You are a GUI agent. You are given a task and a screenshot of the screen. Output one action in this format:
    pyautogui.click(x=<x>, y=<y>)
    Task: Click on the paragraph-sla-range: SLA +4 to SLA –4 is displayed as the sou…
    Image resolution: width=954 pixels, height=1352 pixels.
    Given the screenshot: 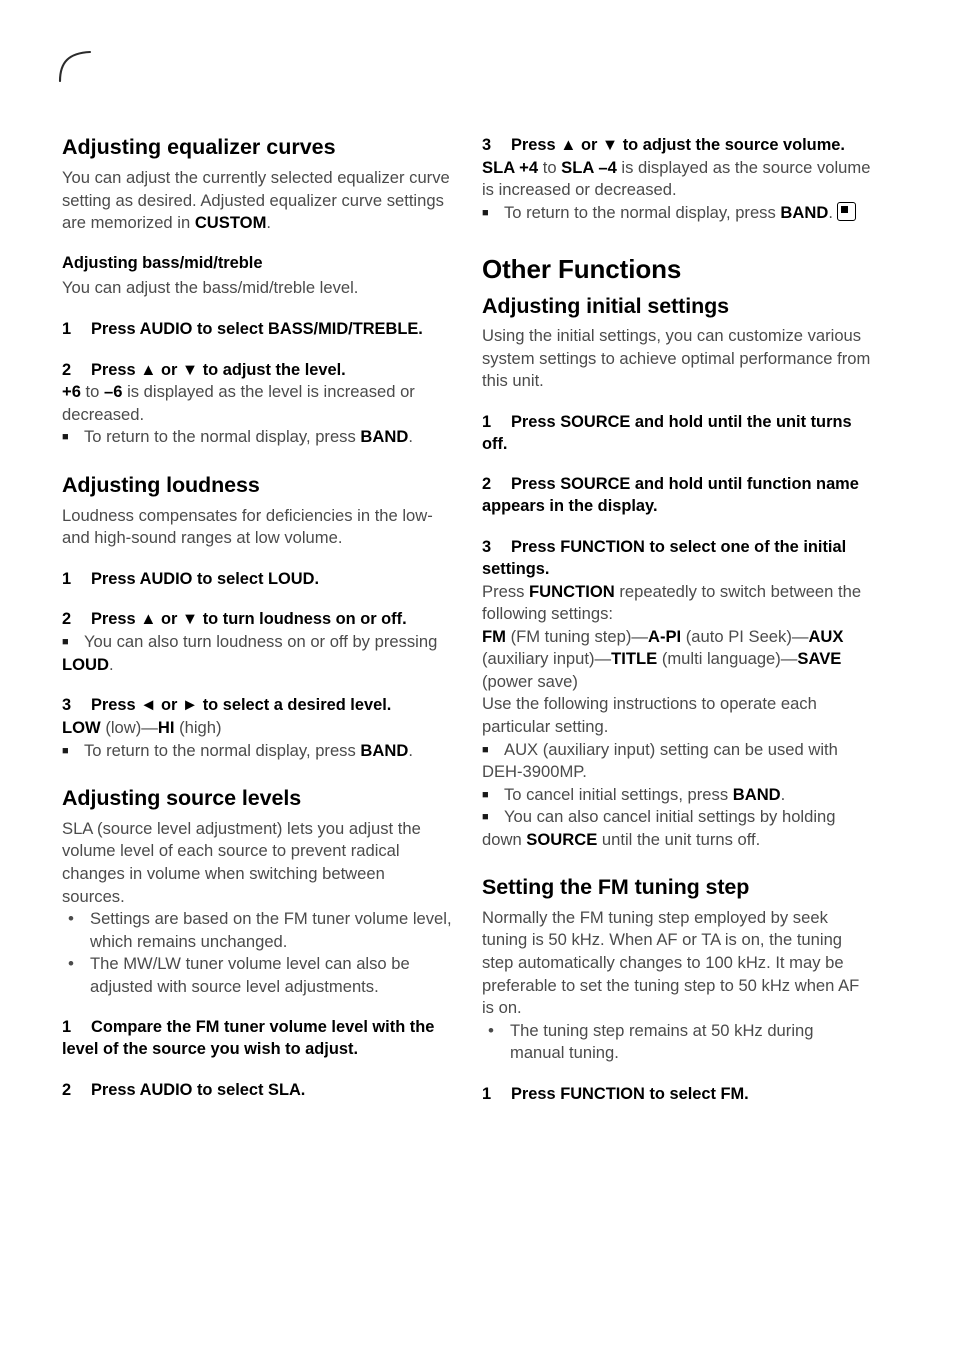 What is the action you would take?
    pyautogui.click(x=677, y=179)
    